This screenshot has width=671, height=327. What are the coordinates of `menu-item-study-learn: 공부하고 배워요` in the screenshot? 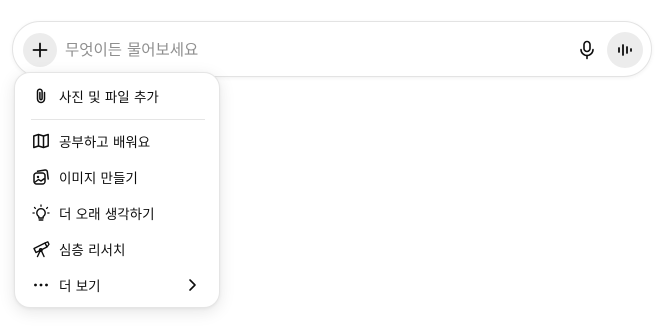 It's located at (117, 141).